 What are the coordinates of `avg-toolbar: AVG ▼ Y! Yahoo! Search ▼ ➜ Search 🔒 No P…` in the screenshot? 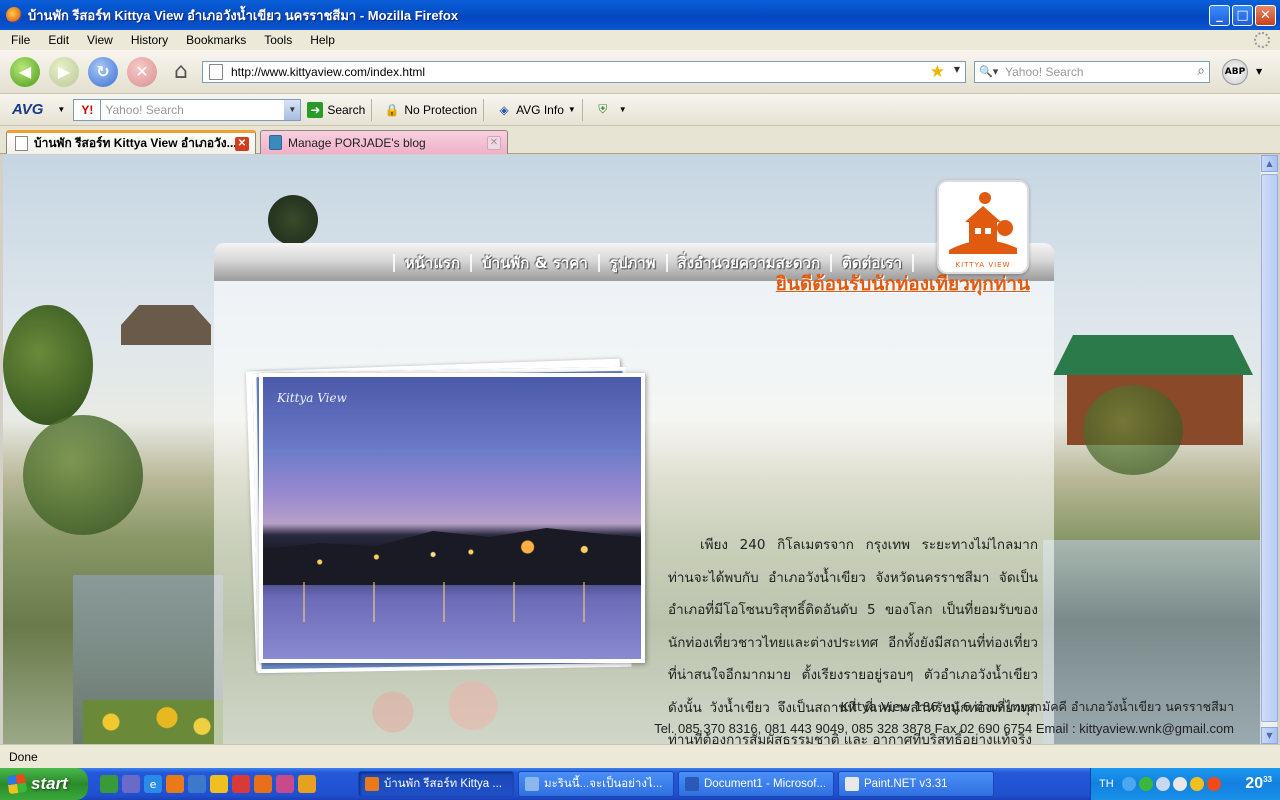 It's located at (640, 110).